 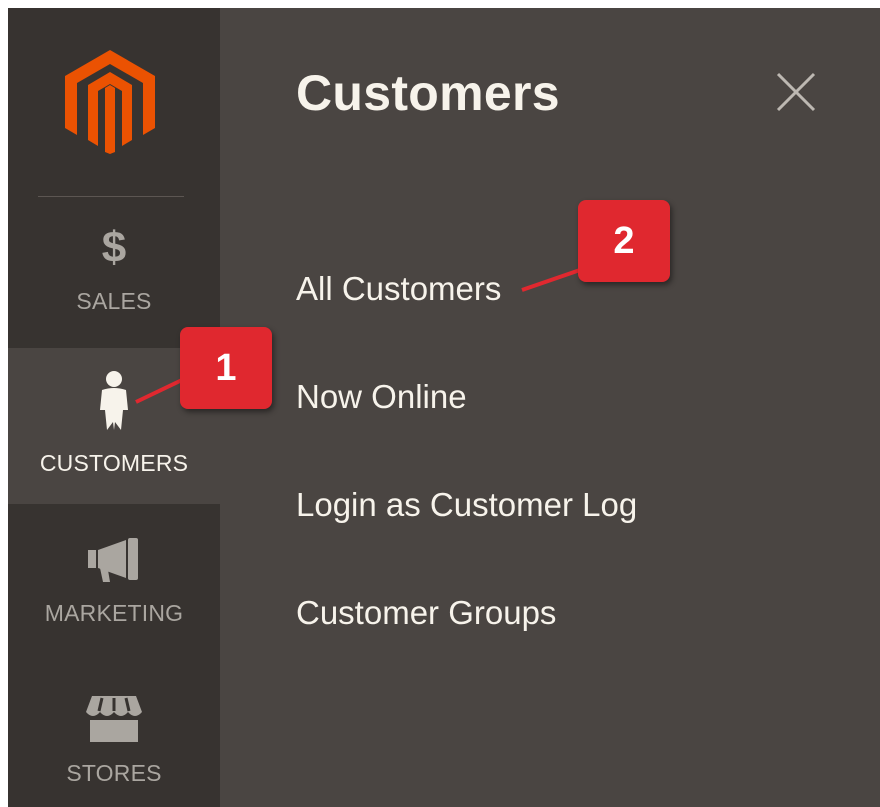 I want to click on sidebar-item-sales: $ SALES, so click(x=114, y=282).